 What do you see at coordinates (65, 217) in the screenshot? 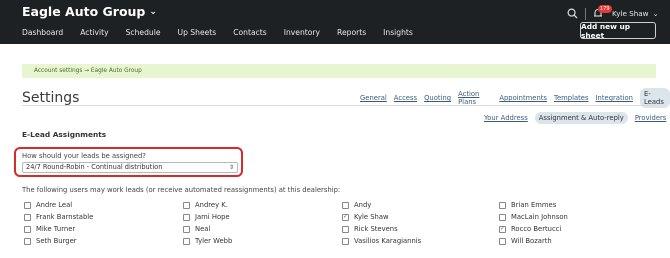
I see `user-name-label: Frank Barnstable` at bounding box center [65, 217].